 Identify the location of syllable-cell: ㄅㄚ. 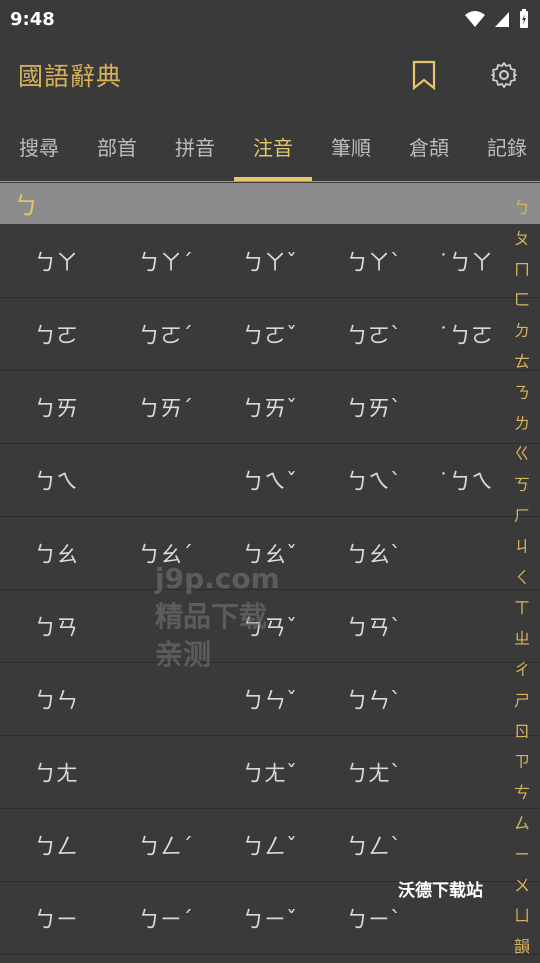
(52, 261).